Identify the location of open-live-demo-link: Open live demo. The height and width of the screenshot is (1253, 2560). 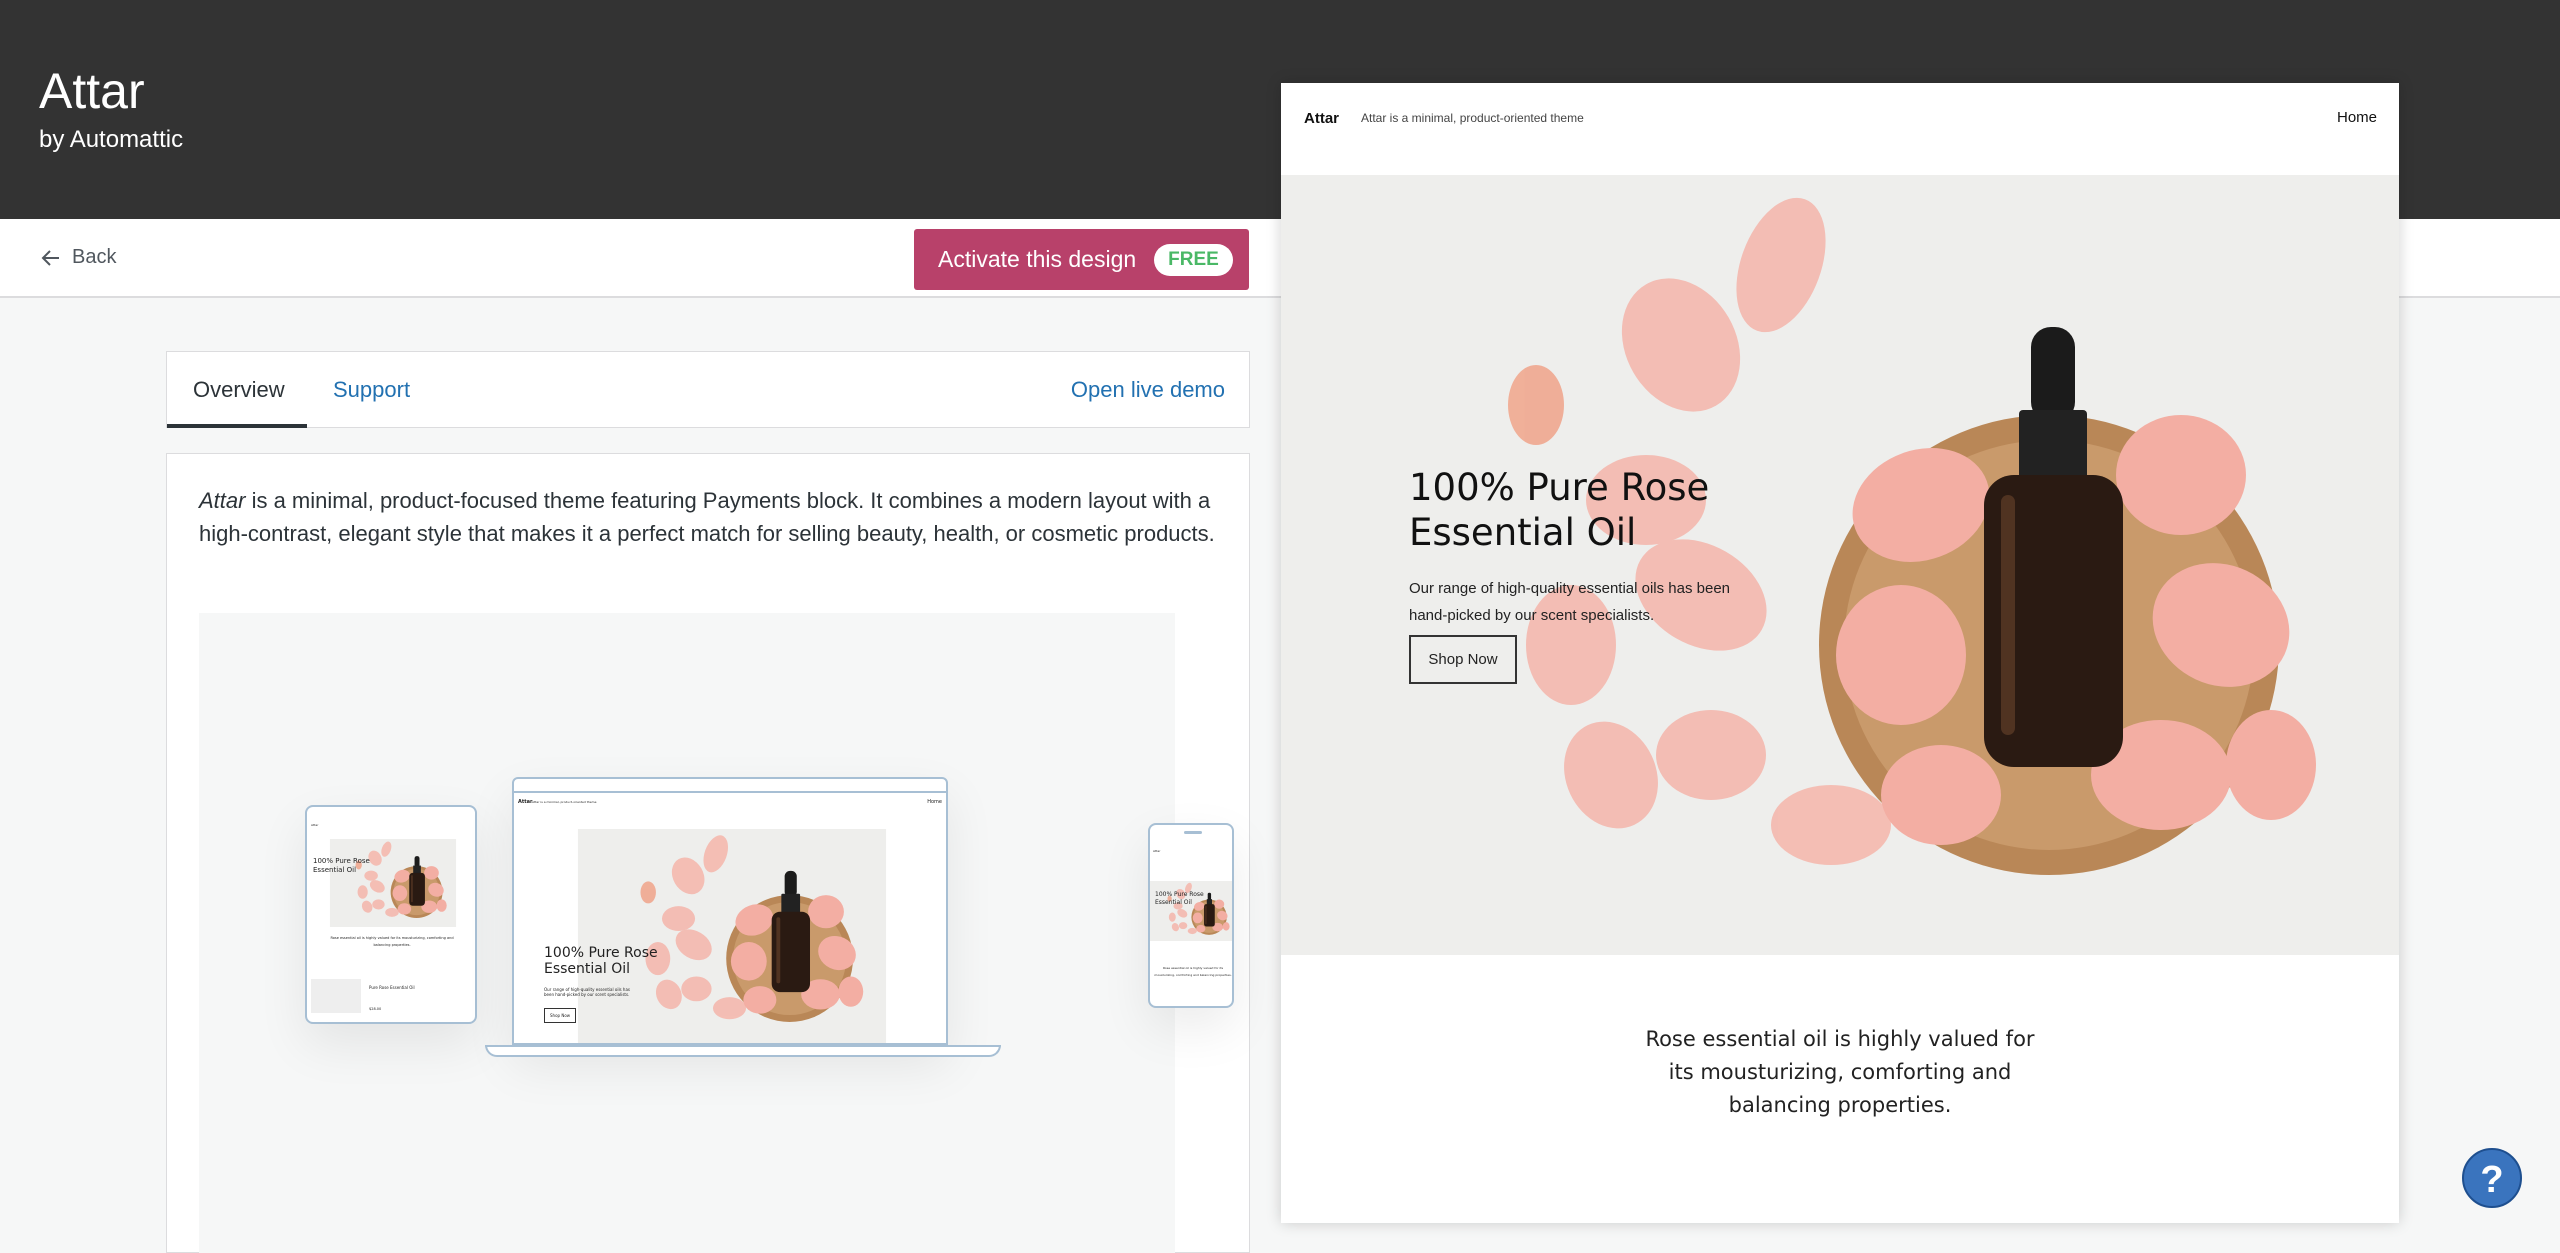
(1148, 389).